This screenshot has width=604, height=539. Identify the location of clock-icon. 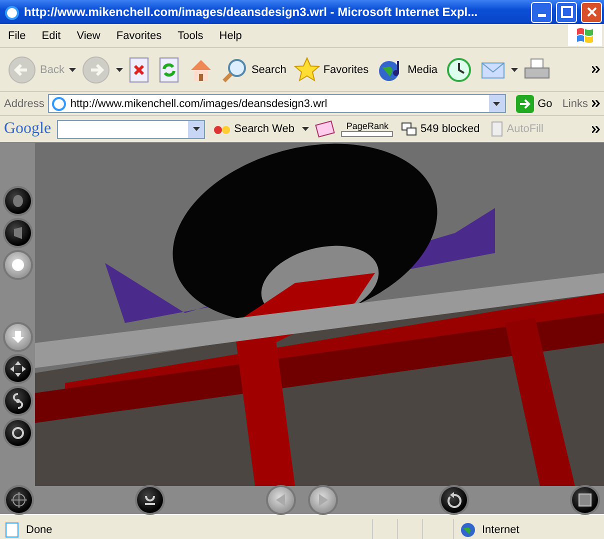
(459, 69).